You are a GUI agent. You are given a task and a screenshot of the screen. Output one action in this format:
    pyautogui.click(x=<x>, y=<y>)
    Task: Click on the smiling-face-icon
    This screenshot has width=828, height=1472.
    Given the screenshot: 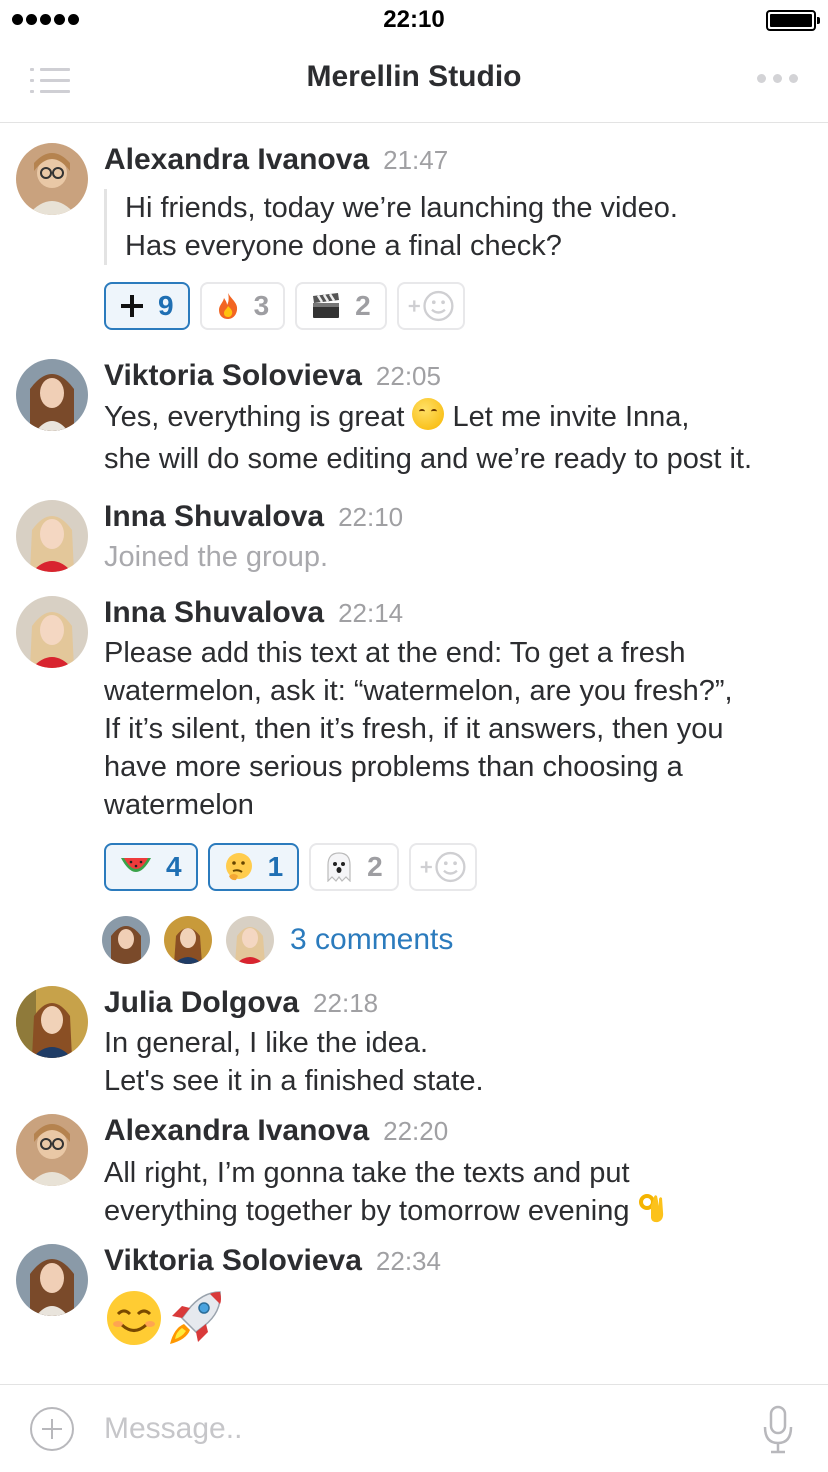 What is the action you would take?
    pyautogui.click(x=428, y=414)
    